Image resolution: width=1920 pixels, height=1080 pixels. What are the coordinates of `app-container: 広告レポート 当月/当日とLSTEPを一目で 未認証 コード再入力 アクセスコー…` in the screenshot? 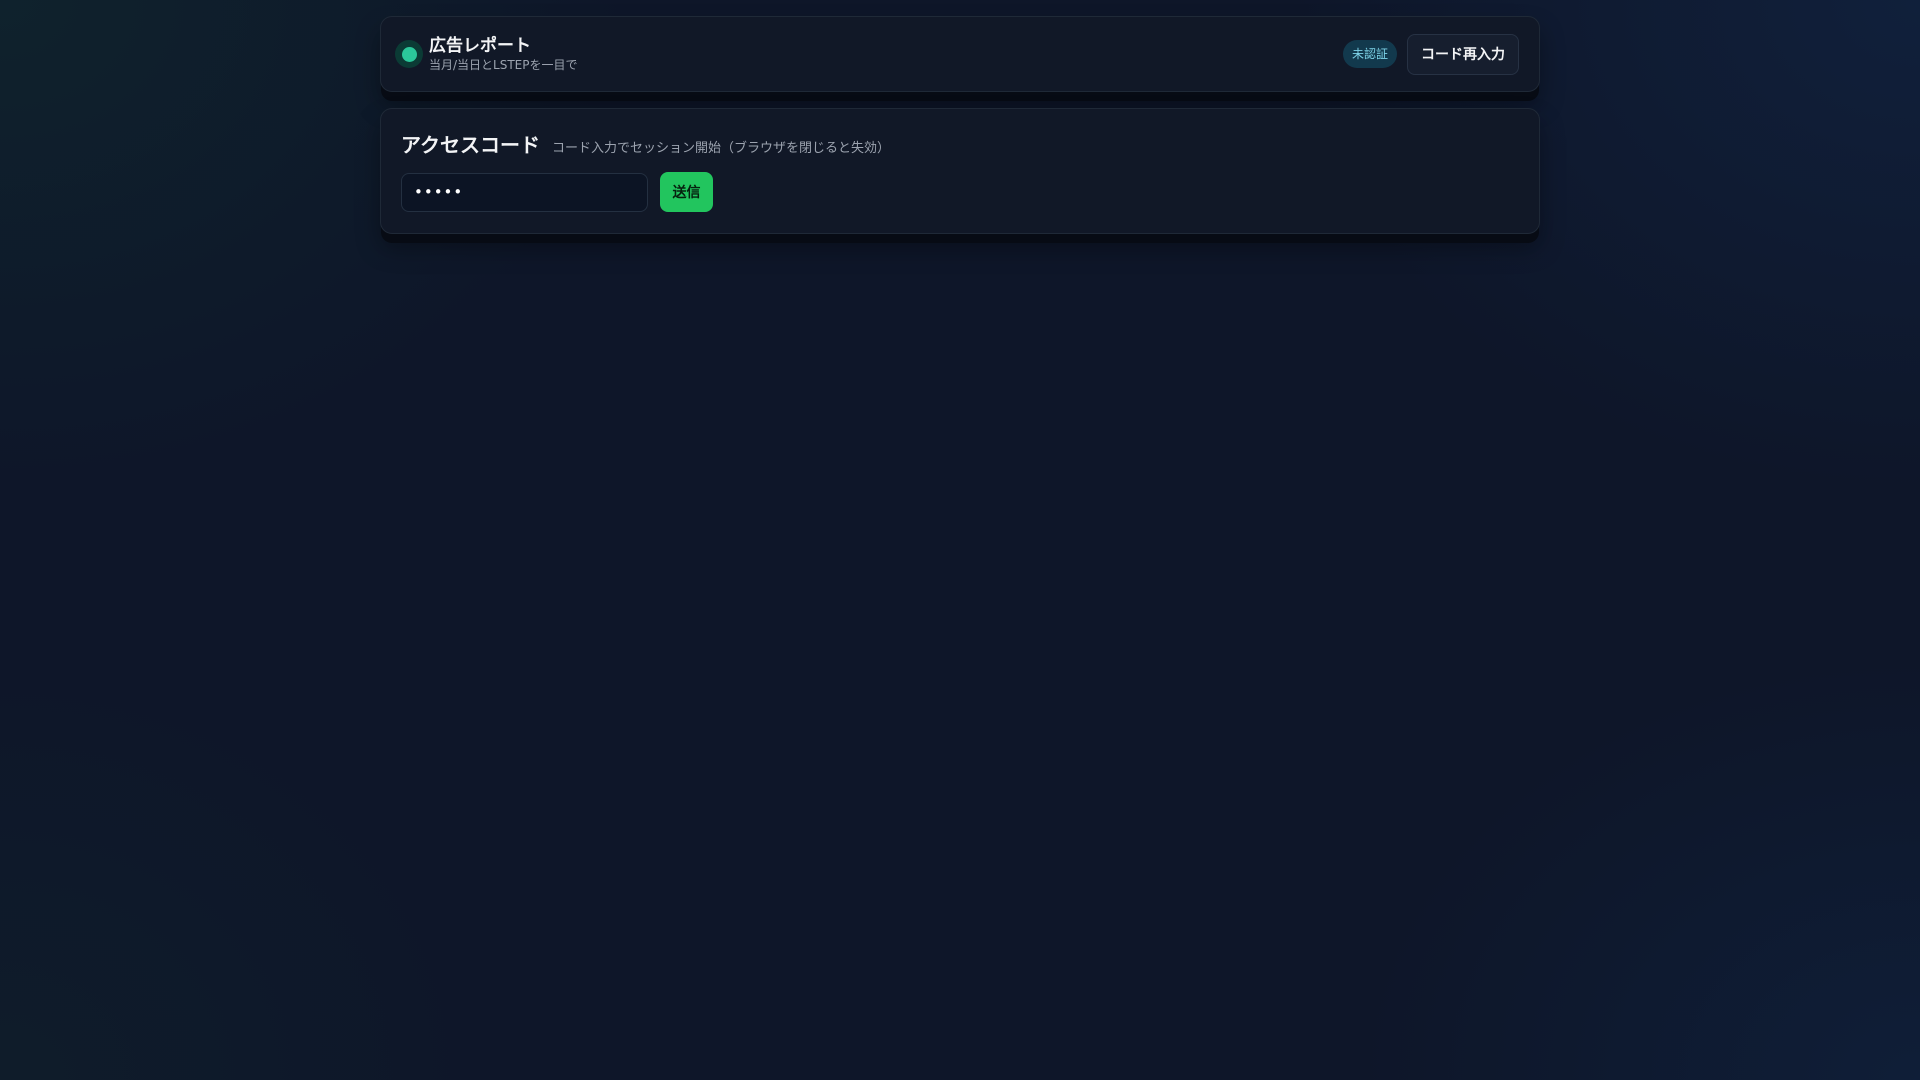 It's located at (960, 125).